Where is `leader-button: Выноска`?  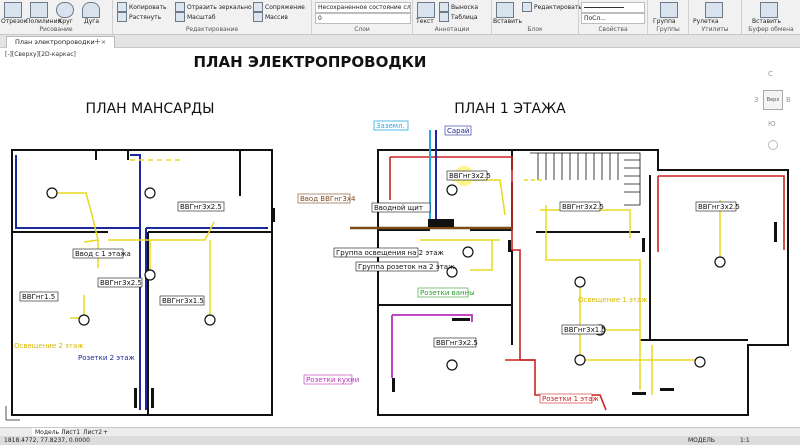 leader-button: Выноска is located at coordinates (458, 7).